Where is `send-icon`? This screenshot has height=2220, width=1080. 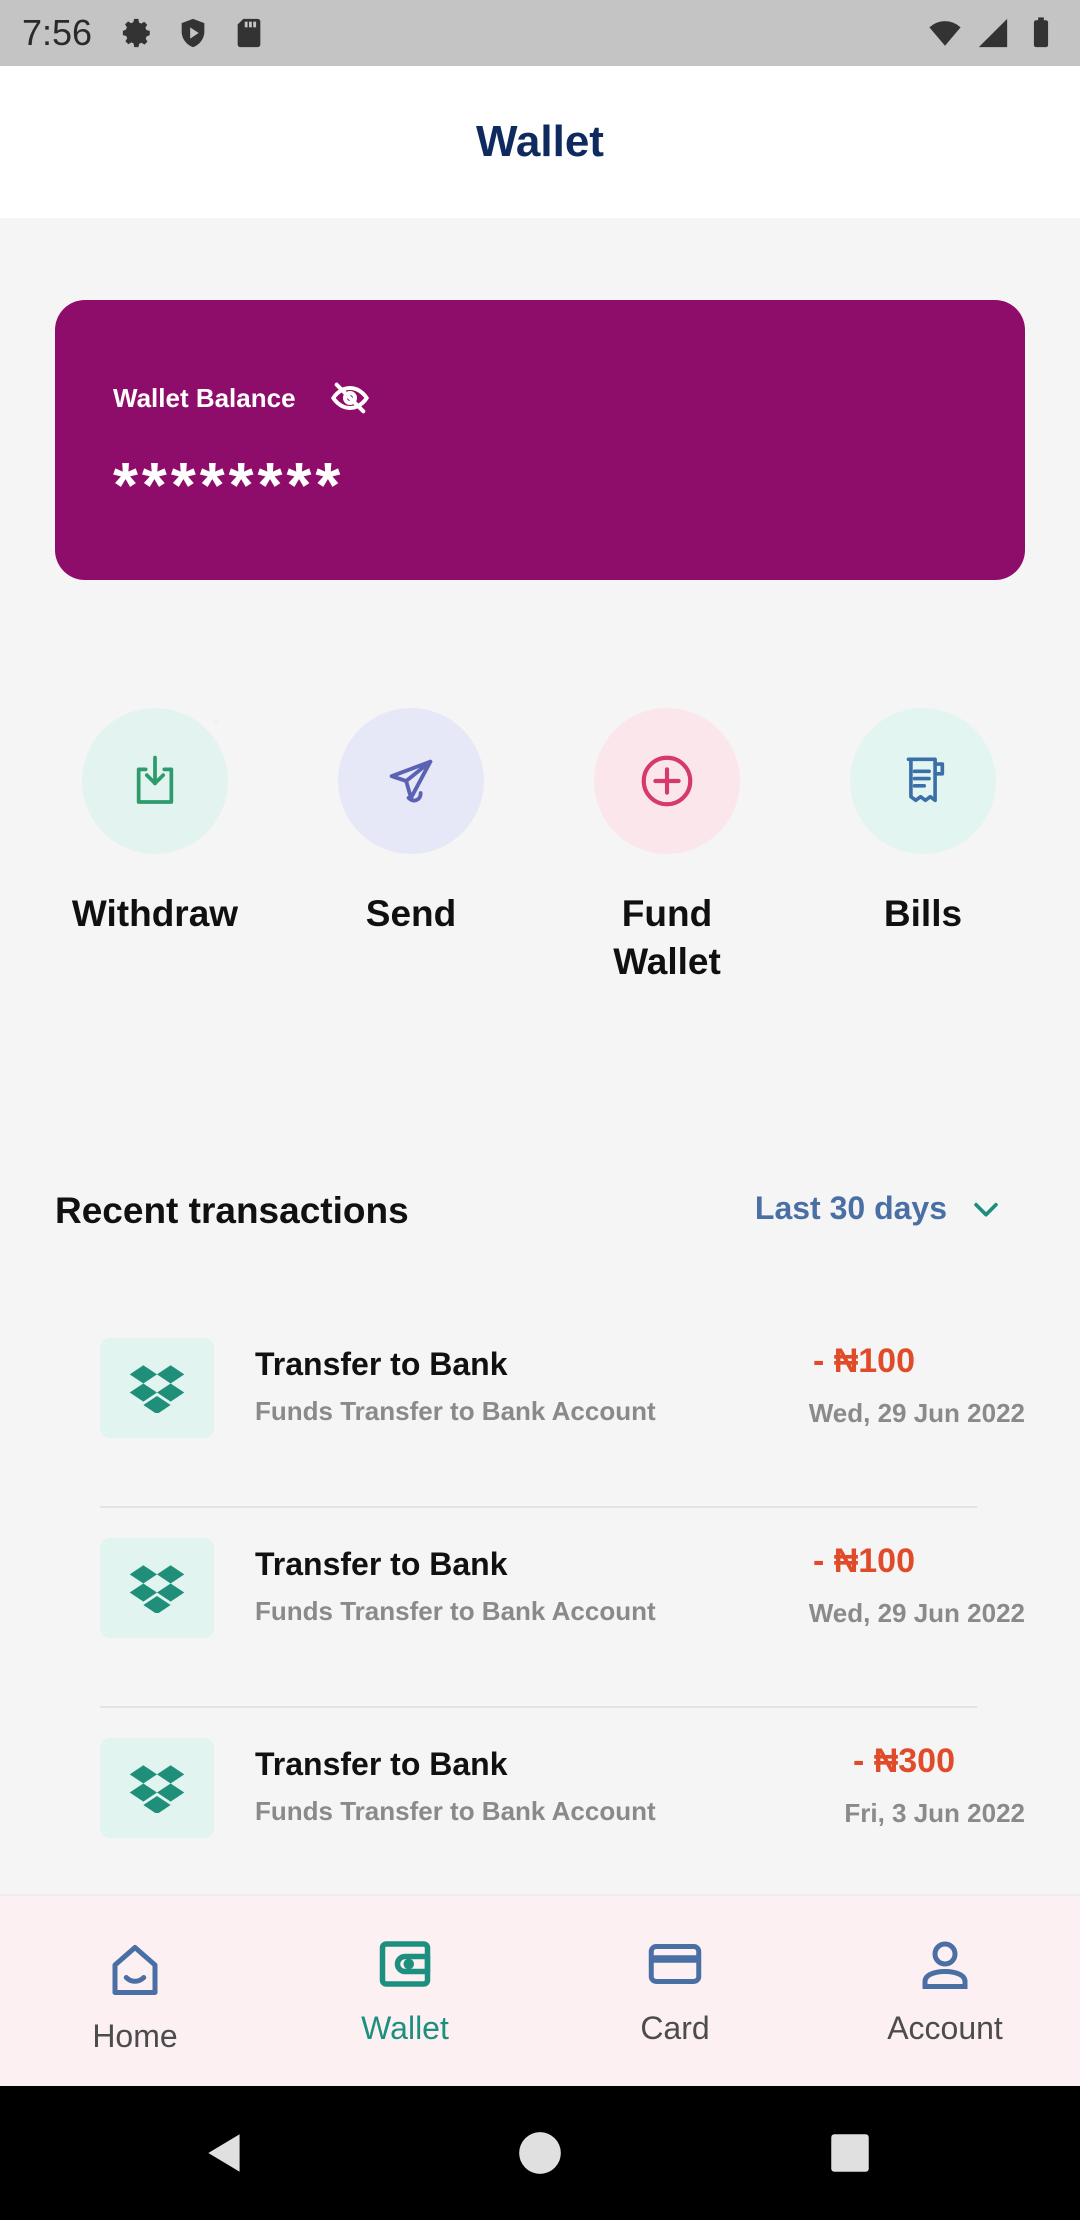
send-icon is located at coordinates (411, 781).